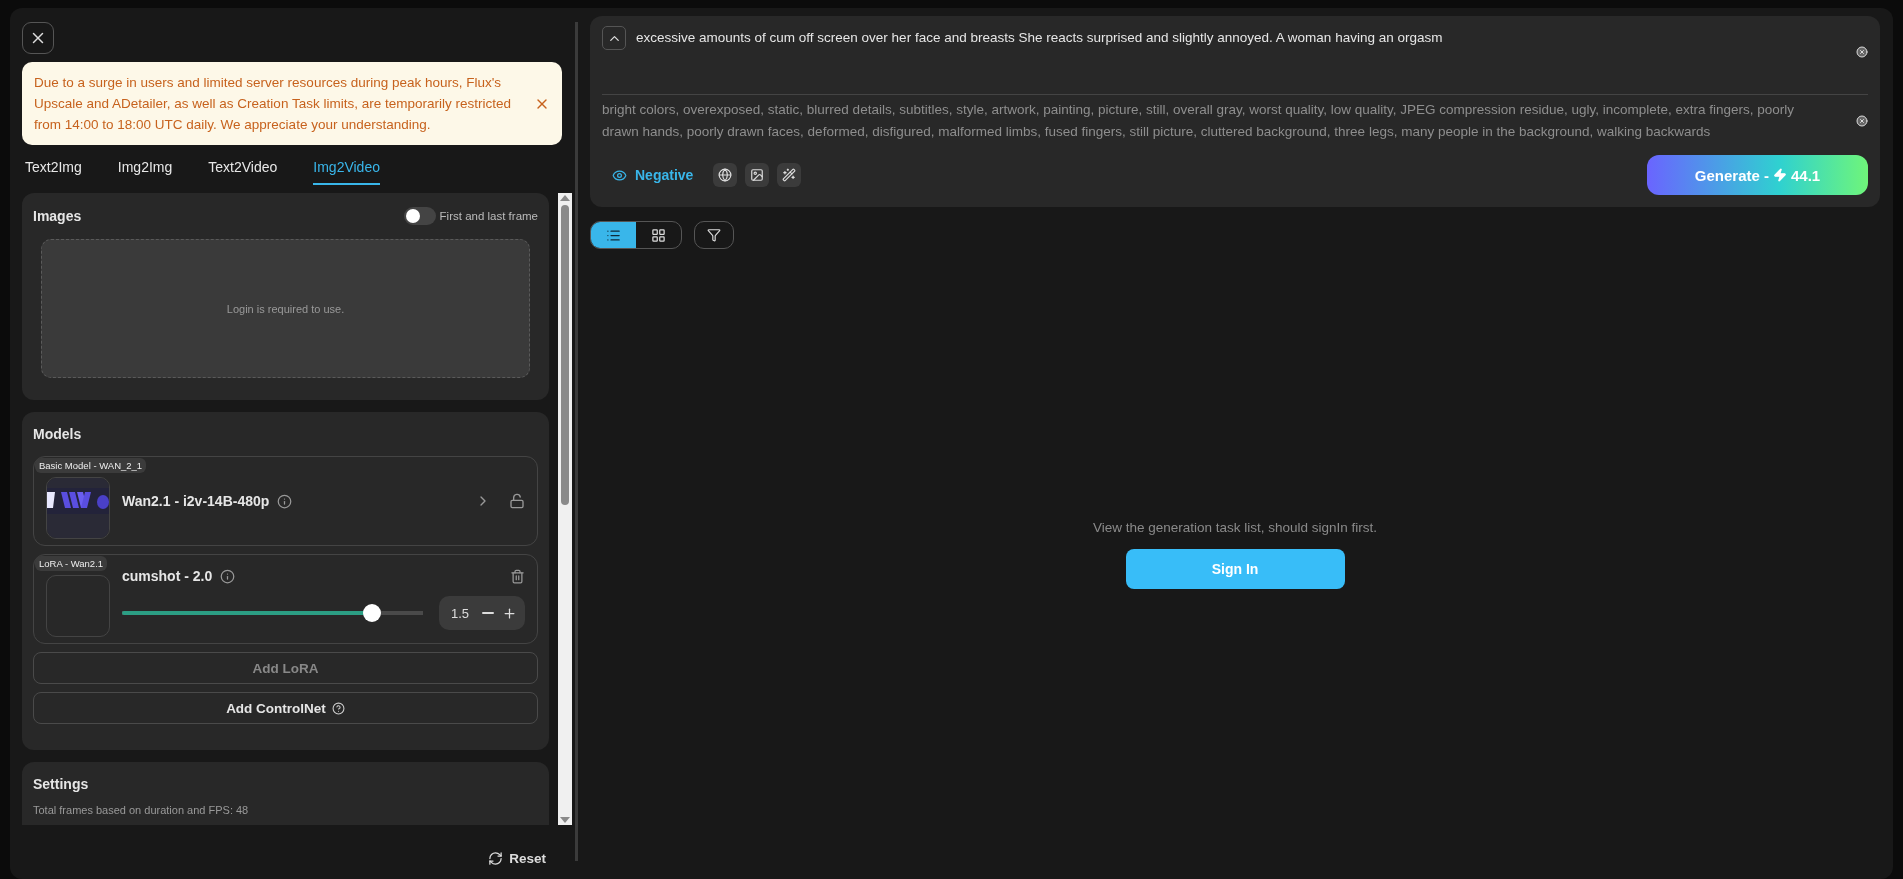  I want to click on lora-thumbnail, so click(78, 606).